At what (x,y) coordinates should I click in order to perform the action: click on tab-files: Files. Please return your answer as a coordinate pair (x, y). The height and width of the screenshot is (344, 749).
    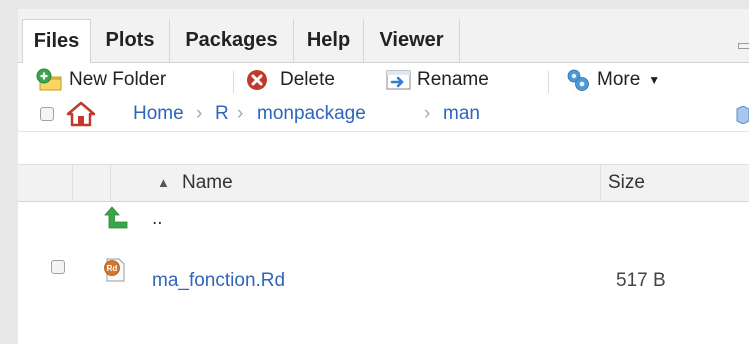
    Looking at the image, I should click on (56, 41).